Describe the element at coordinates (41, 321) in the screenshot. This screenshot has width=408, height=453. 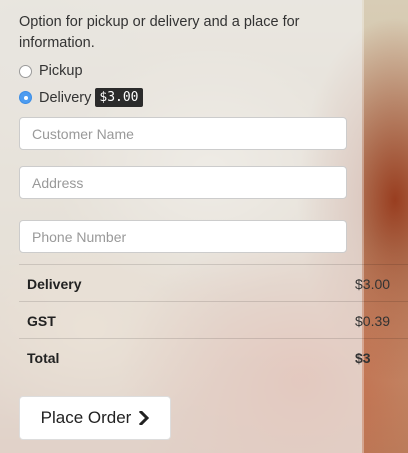
I see `summary-label: GST` at that location.